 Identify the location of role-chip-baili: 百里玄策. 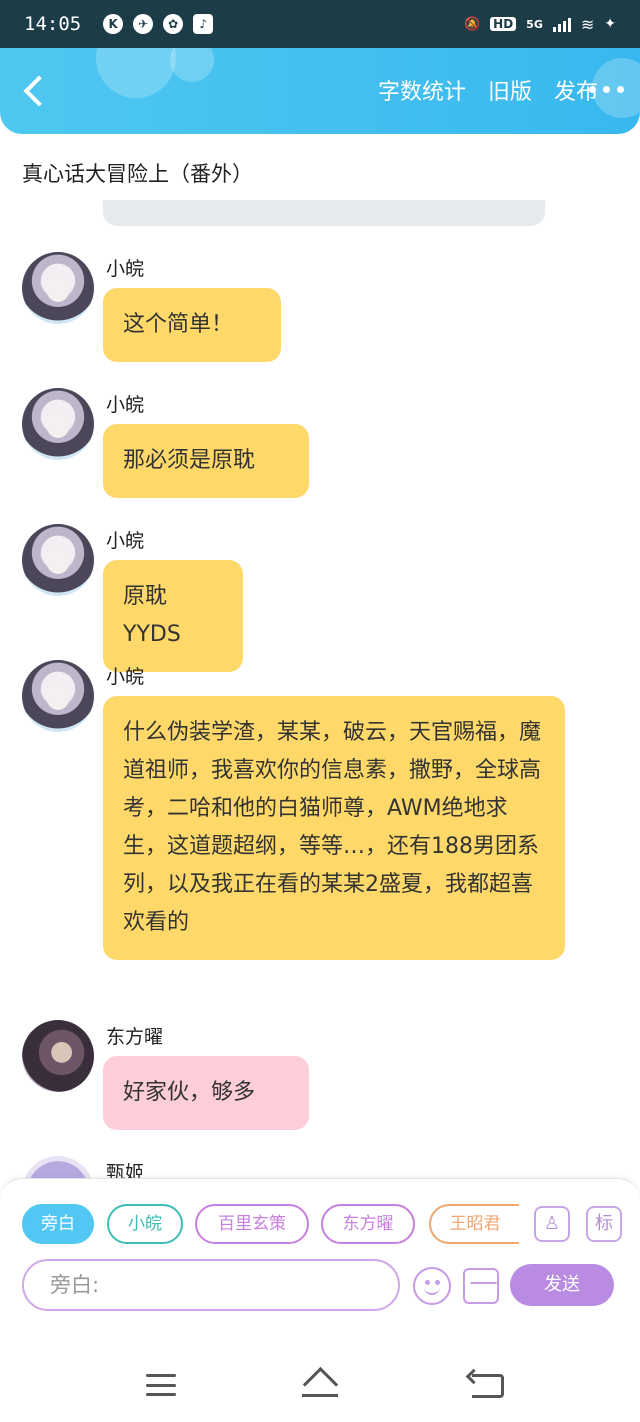
(252, 1224).